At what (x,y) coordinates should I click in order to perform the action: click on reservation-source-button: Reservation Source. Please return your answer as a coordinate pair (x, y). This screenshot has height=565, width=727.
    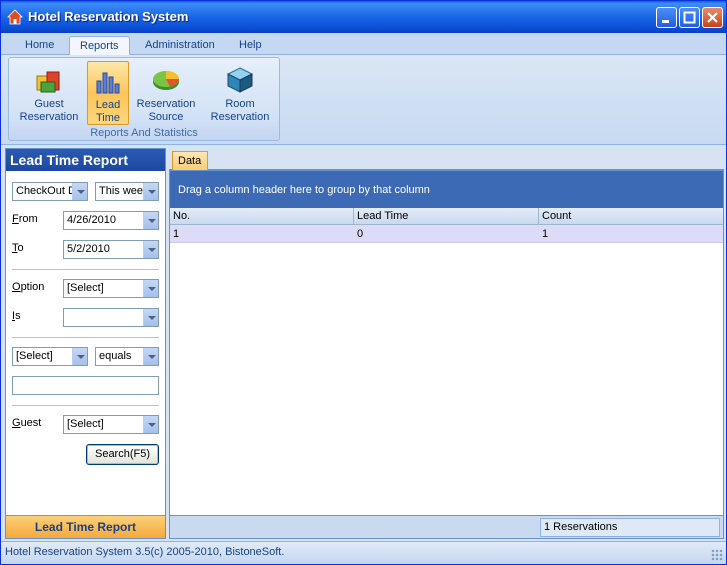
    Looking at the image, I should click on (166, 93).